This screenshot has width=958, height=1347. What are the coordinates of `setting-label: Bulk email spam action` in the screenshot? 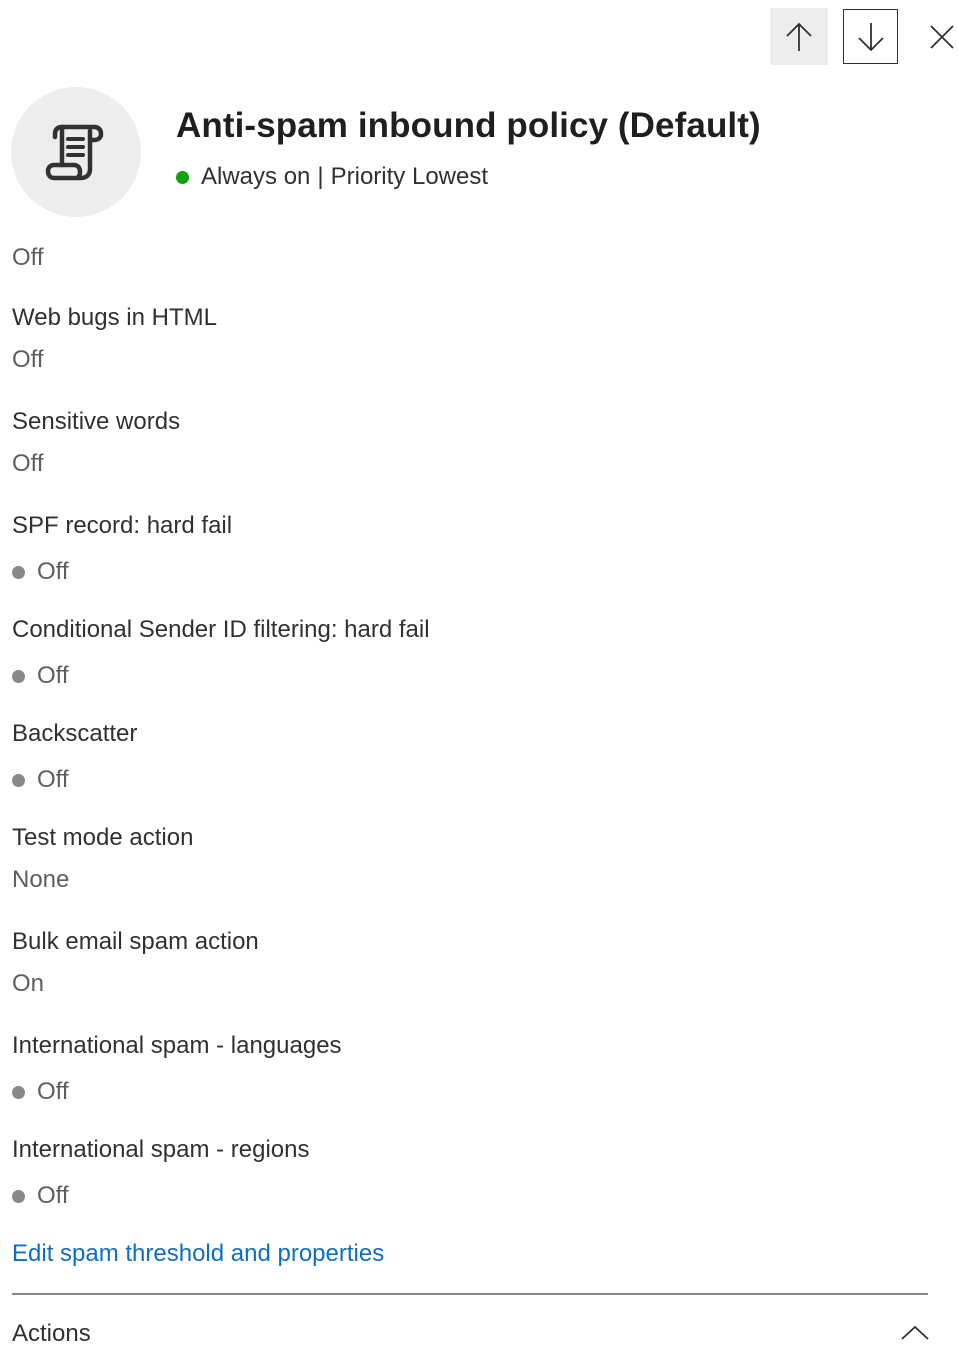 It's located at (135, 941).